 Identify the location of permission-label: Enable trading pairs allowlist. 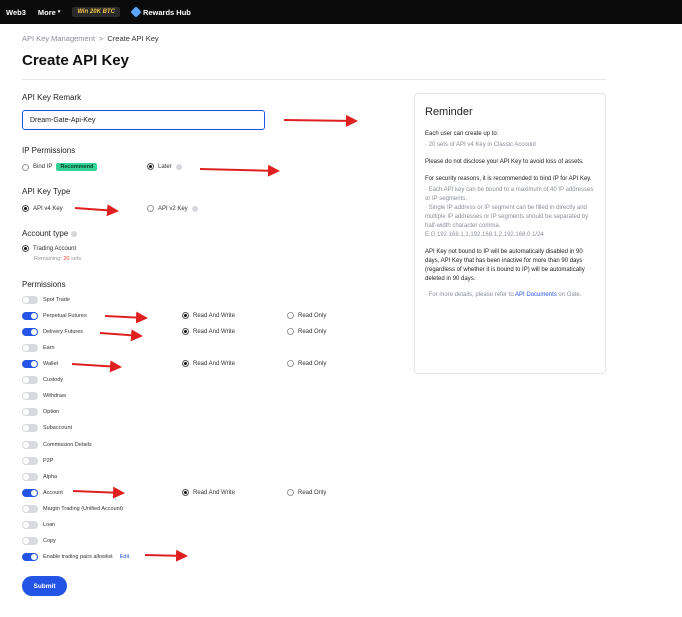
(78, 557).